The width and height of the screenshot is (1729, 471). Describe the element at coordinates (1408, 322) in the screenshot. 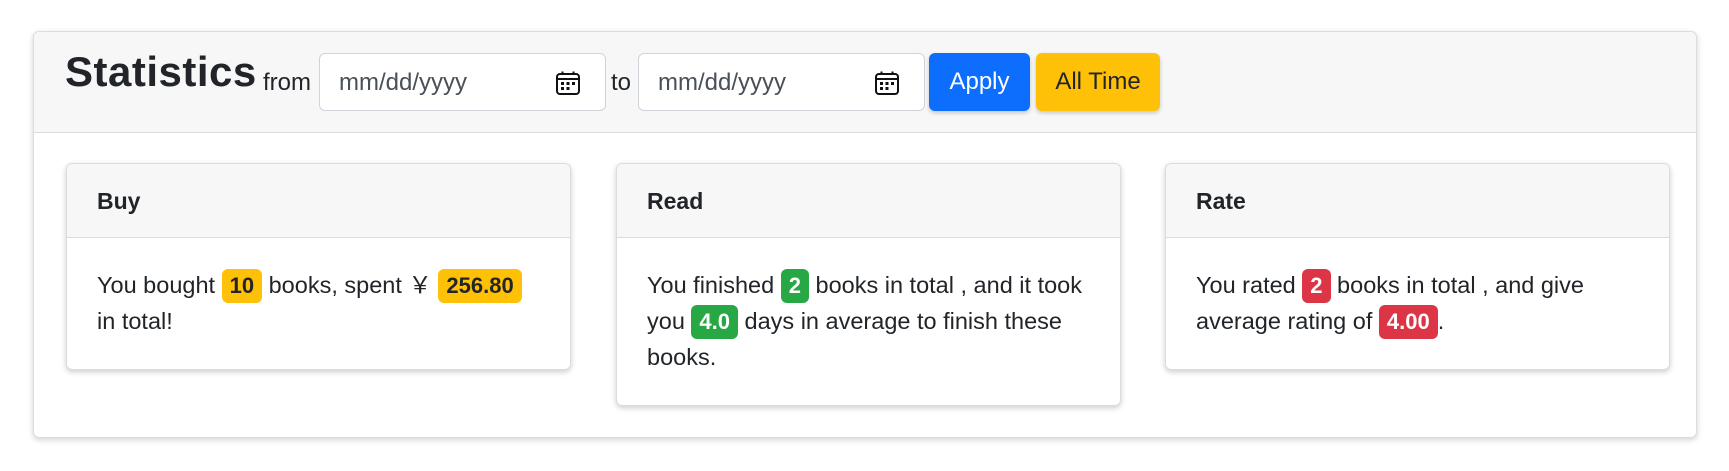

I see `rate-rating-badge: 4.00` at that location.